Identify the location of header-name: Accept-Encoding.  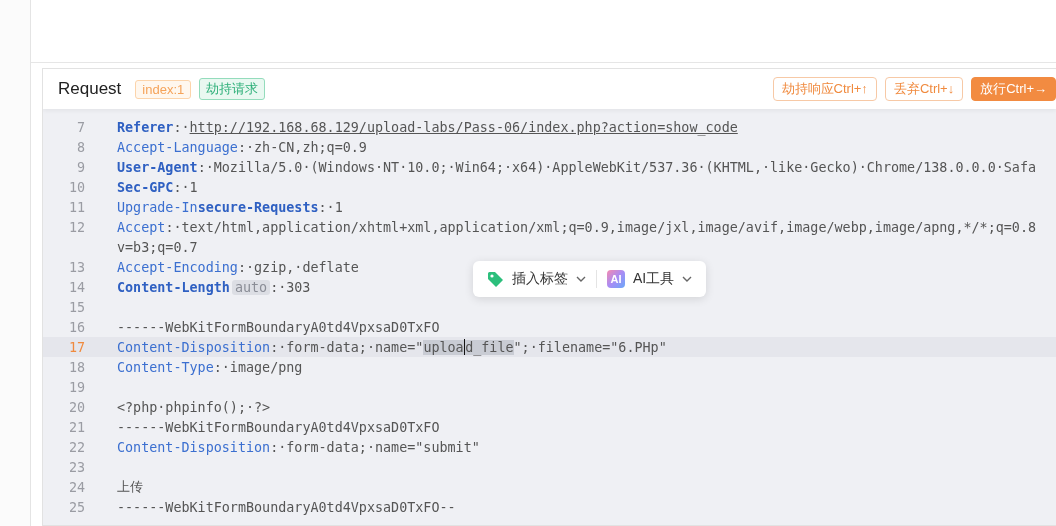
(177, 267).